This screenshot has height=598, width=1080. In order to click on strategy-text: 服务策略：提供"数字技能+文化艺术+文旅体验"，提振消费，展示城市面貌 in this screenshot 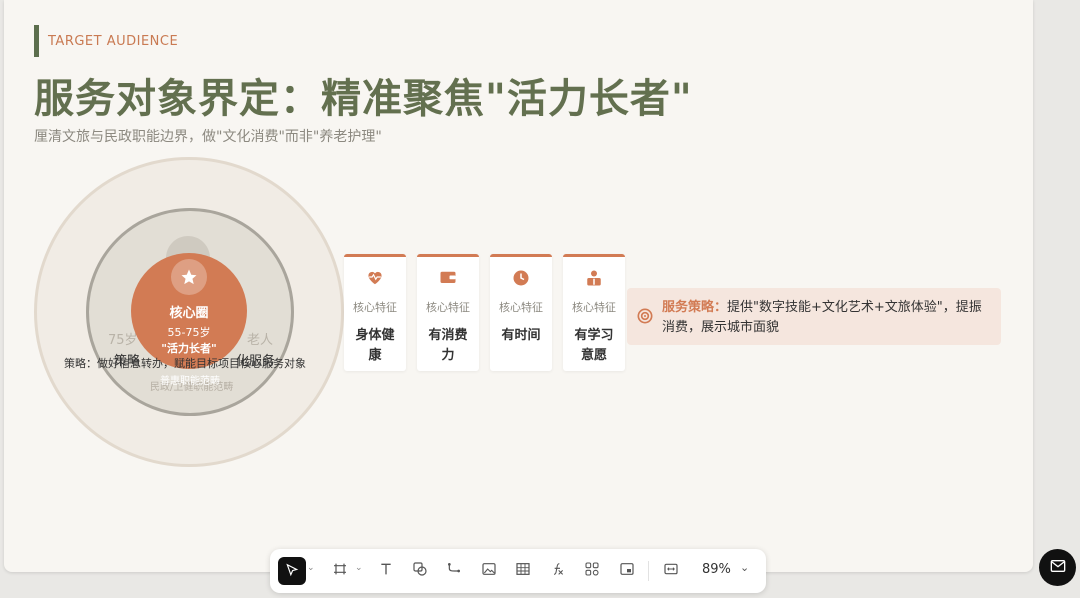, I will do `click(827, 318)`.